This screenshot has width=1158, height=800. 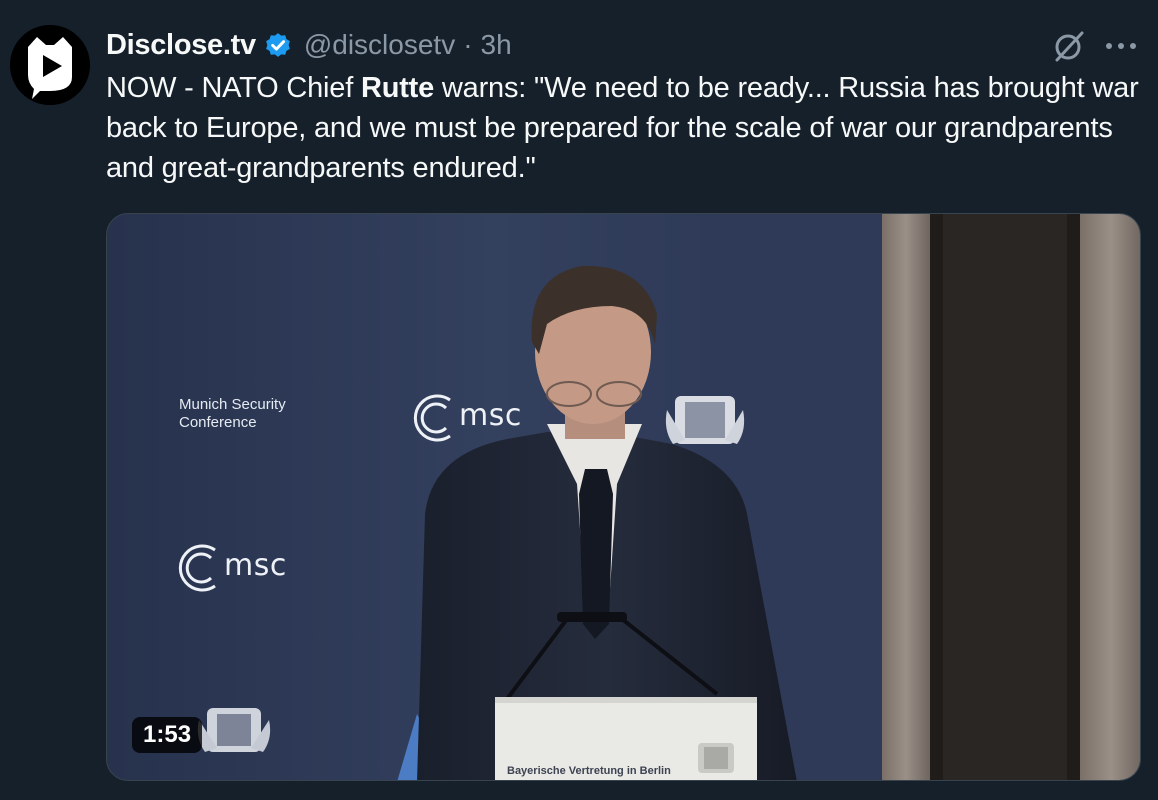 What do you see at coordinates (181, 45) in the screenshot?
I see `display-name: Disclose.tv` at bounding box center [181, 45].